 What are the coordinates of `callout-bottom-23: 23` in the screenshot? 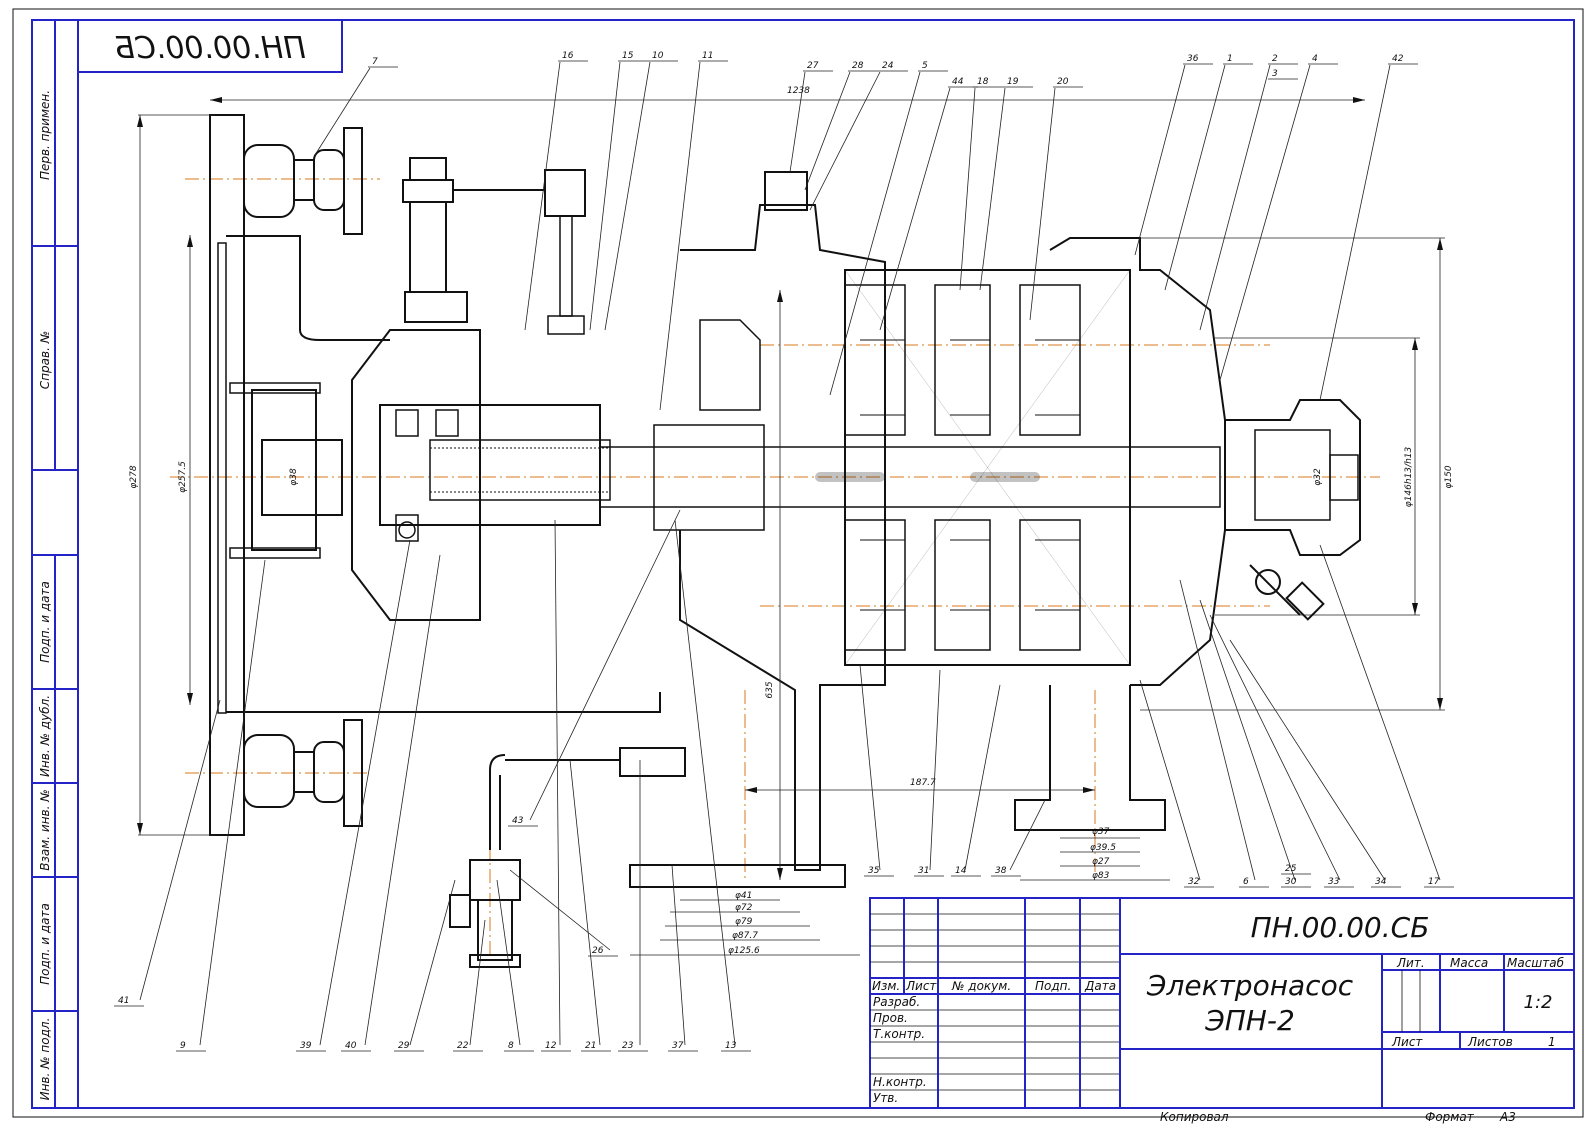 It's located at (628, 1046).